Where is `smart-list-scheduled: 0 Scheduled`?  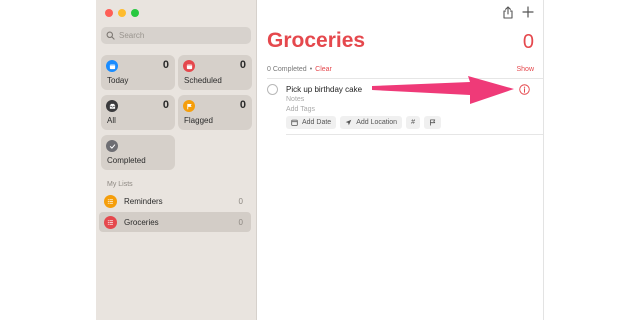 smart-list-scheduled: 0 Scheduled is located at coordinates (215, 72).